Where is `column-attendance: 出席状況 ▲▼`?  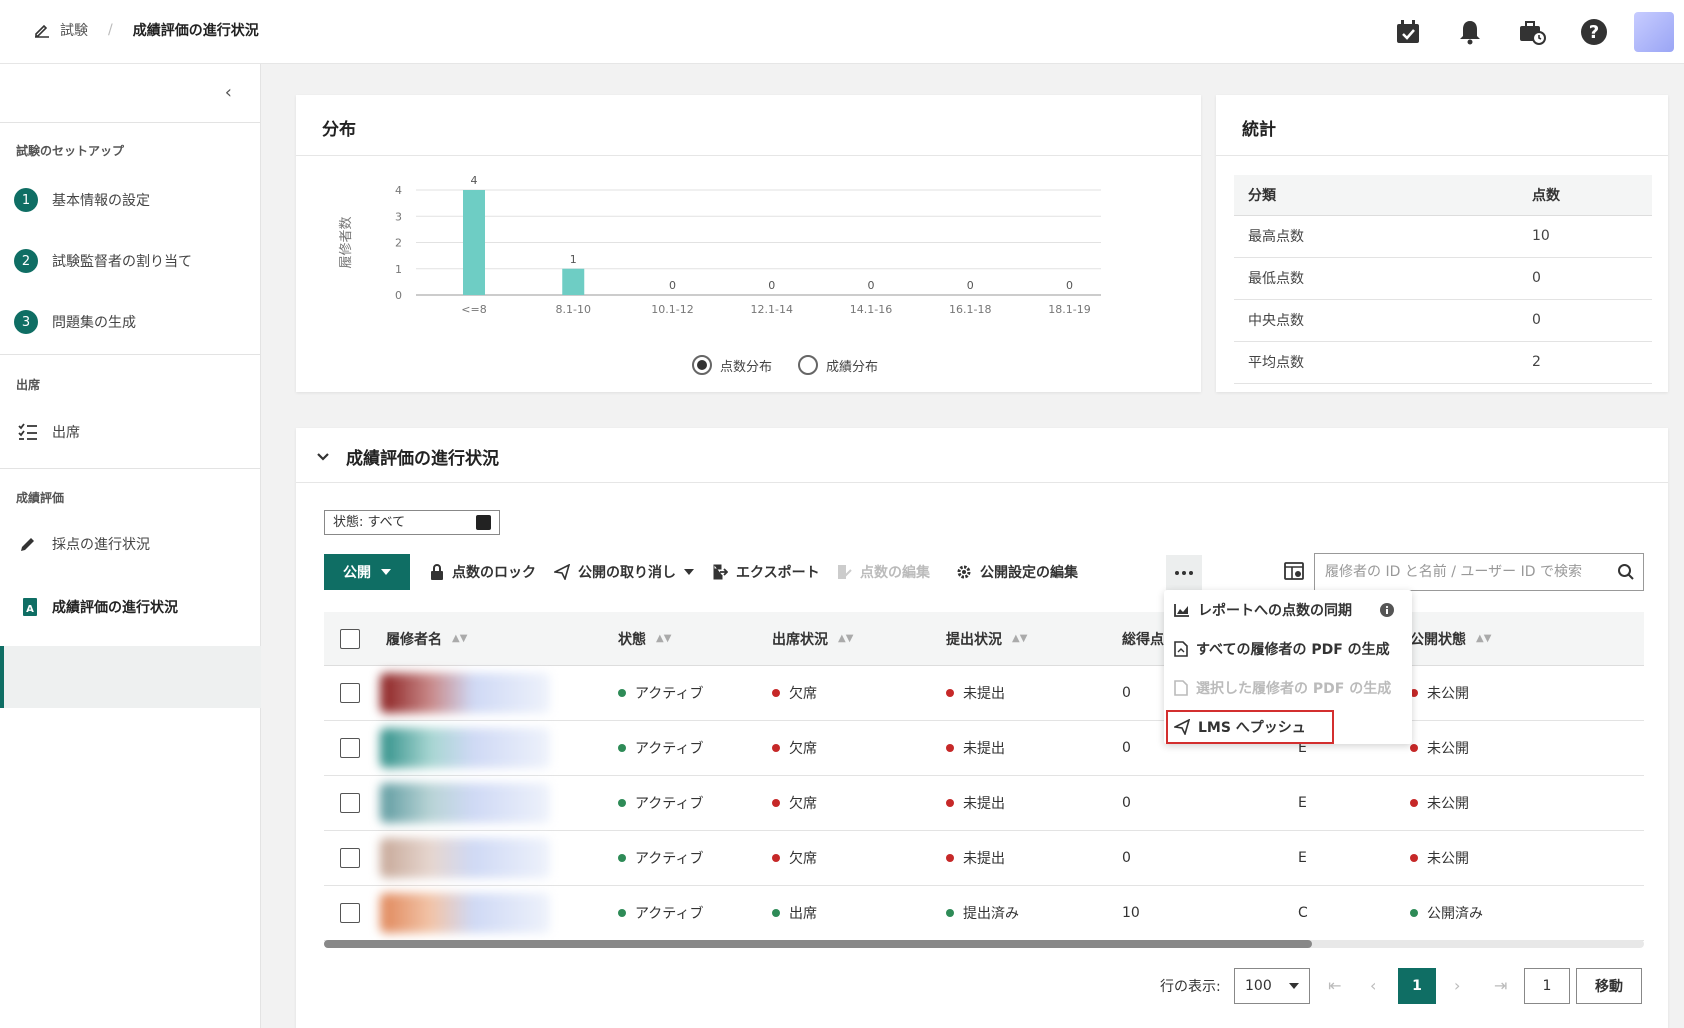 column-attendance: 出席状況 ▲▼ is located at coordinates (812, 638).